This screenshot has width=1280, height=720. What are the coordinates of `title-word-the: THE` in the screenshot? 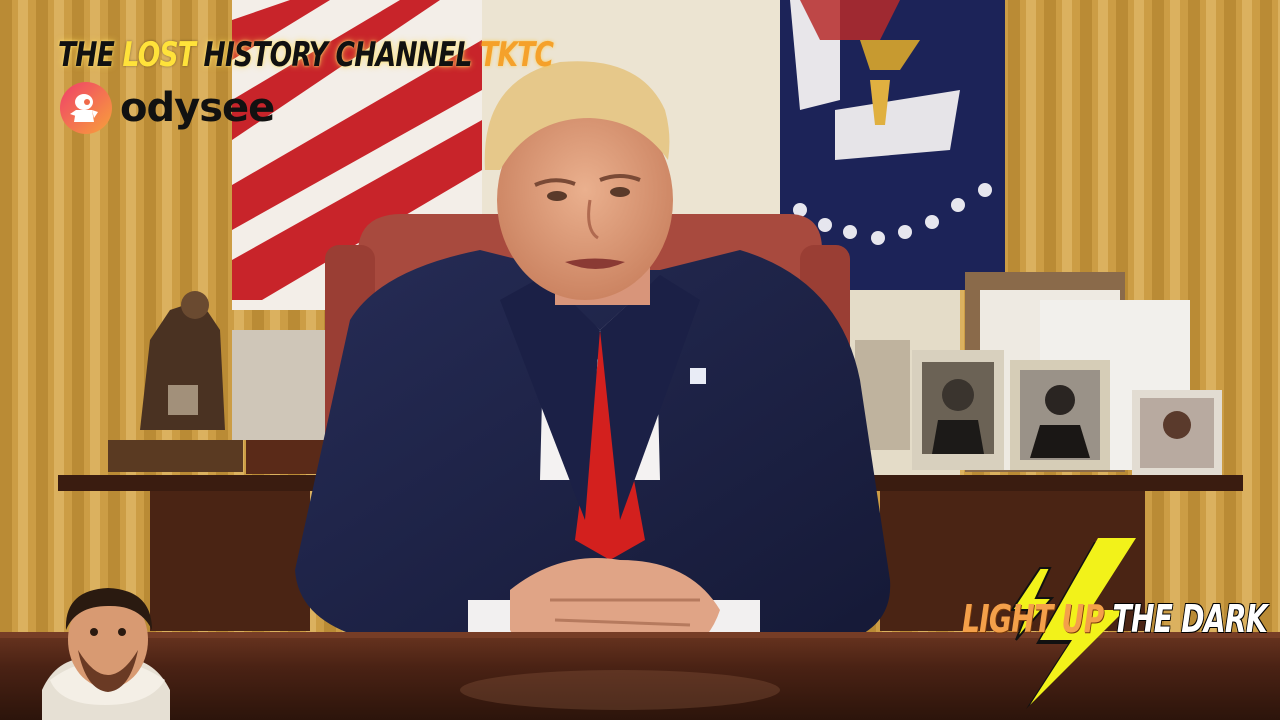 It's located at (90, 55).